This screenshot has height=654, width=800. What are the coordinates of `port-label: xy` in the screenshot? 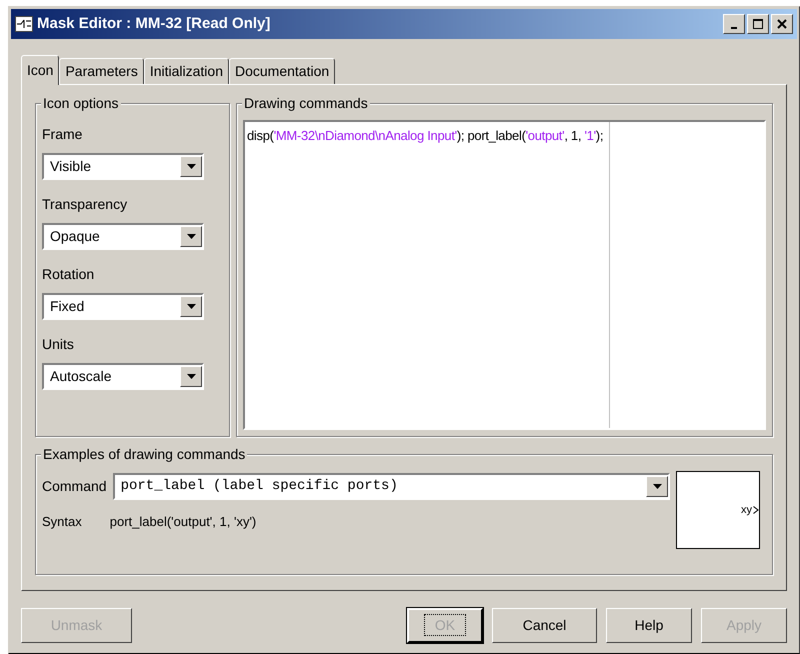 It's located at (746, 510).